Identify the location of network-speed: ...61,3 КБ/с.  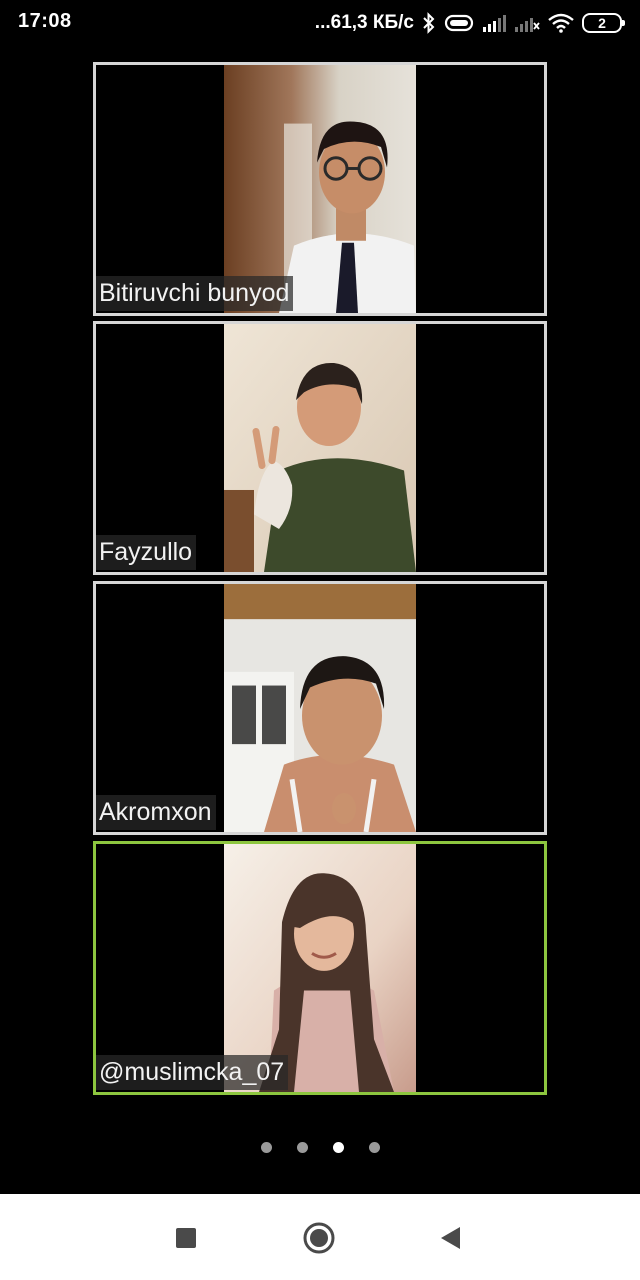
(364, 22).